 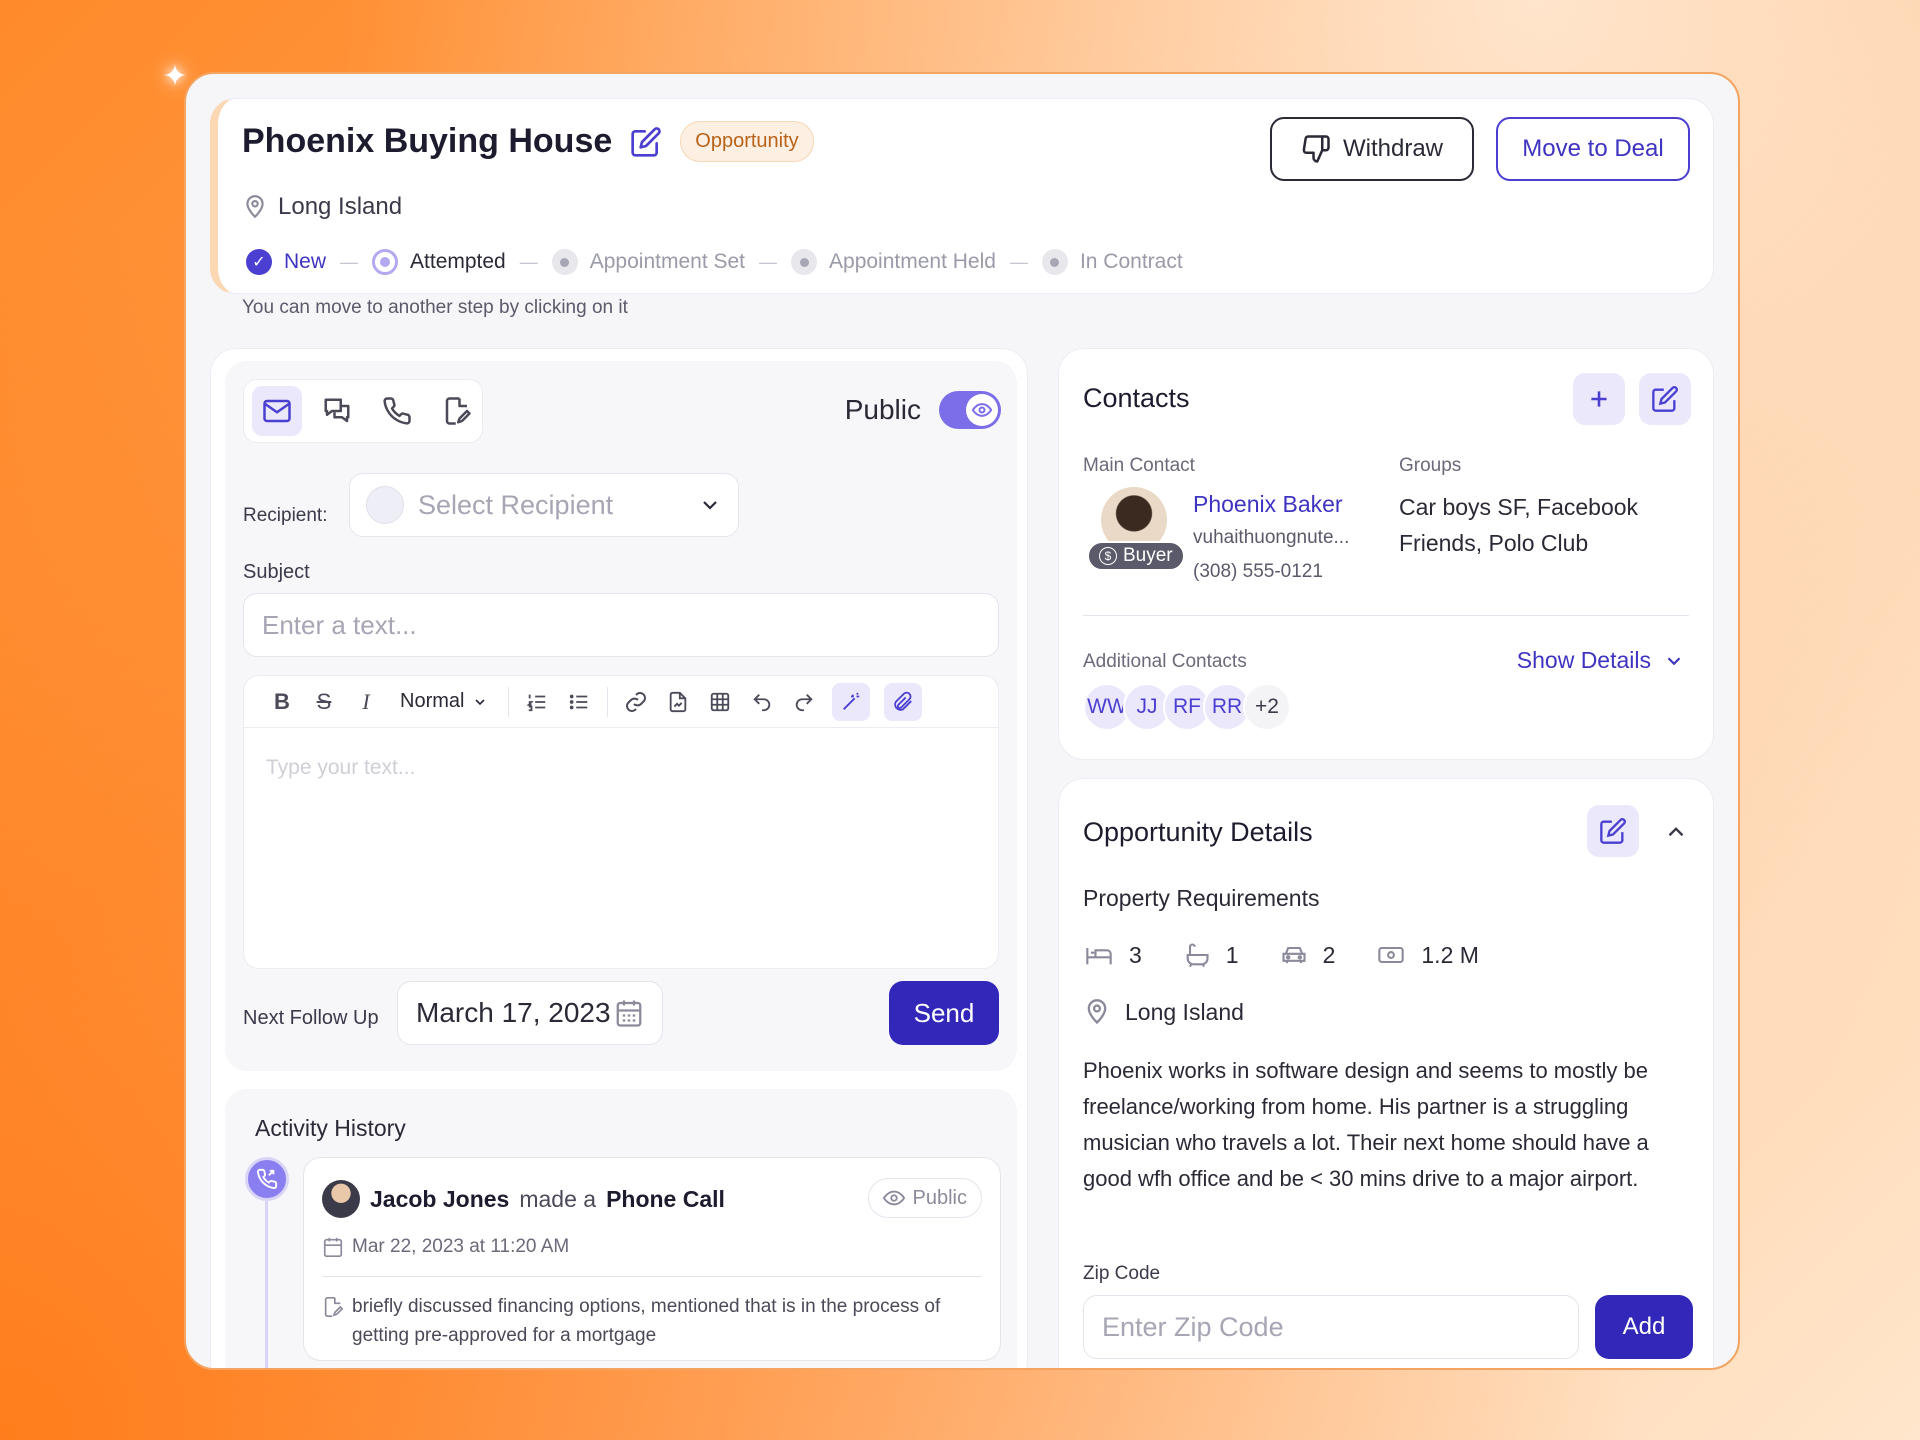 I want to click on edit-details-button, so click(x=1613, y=831).